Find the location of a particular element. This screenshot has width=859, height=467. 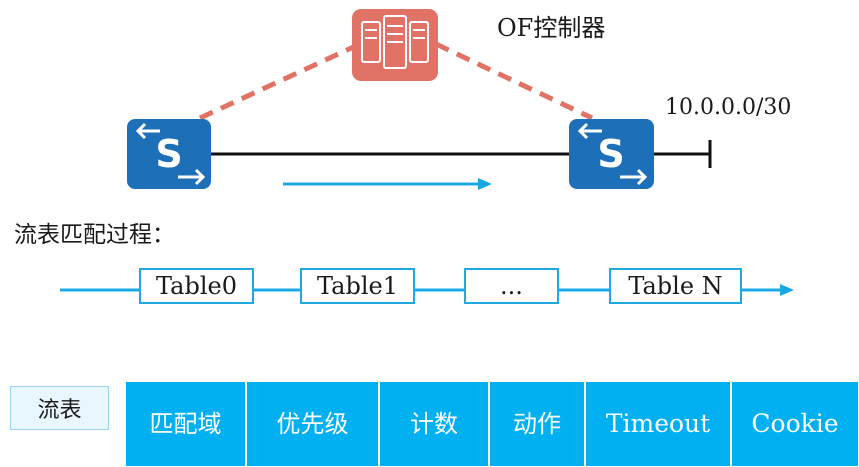

field-match: 匹配域 is located at coordinates (186, 424).